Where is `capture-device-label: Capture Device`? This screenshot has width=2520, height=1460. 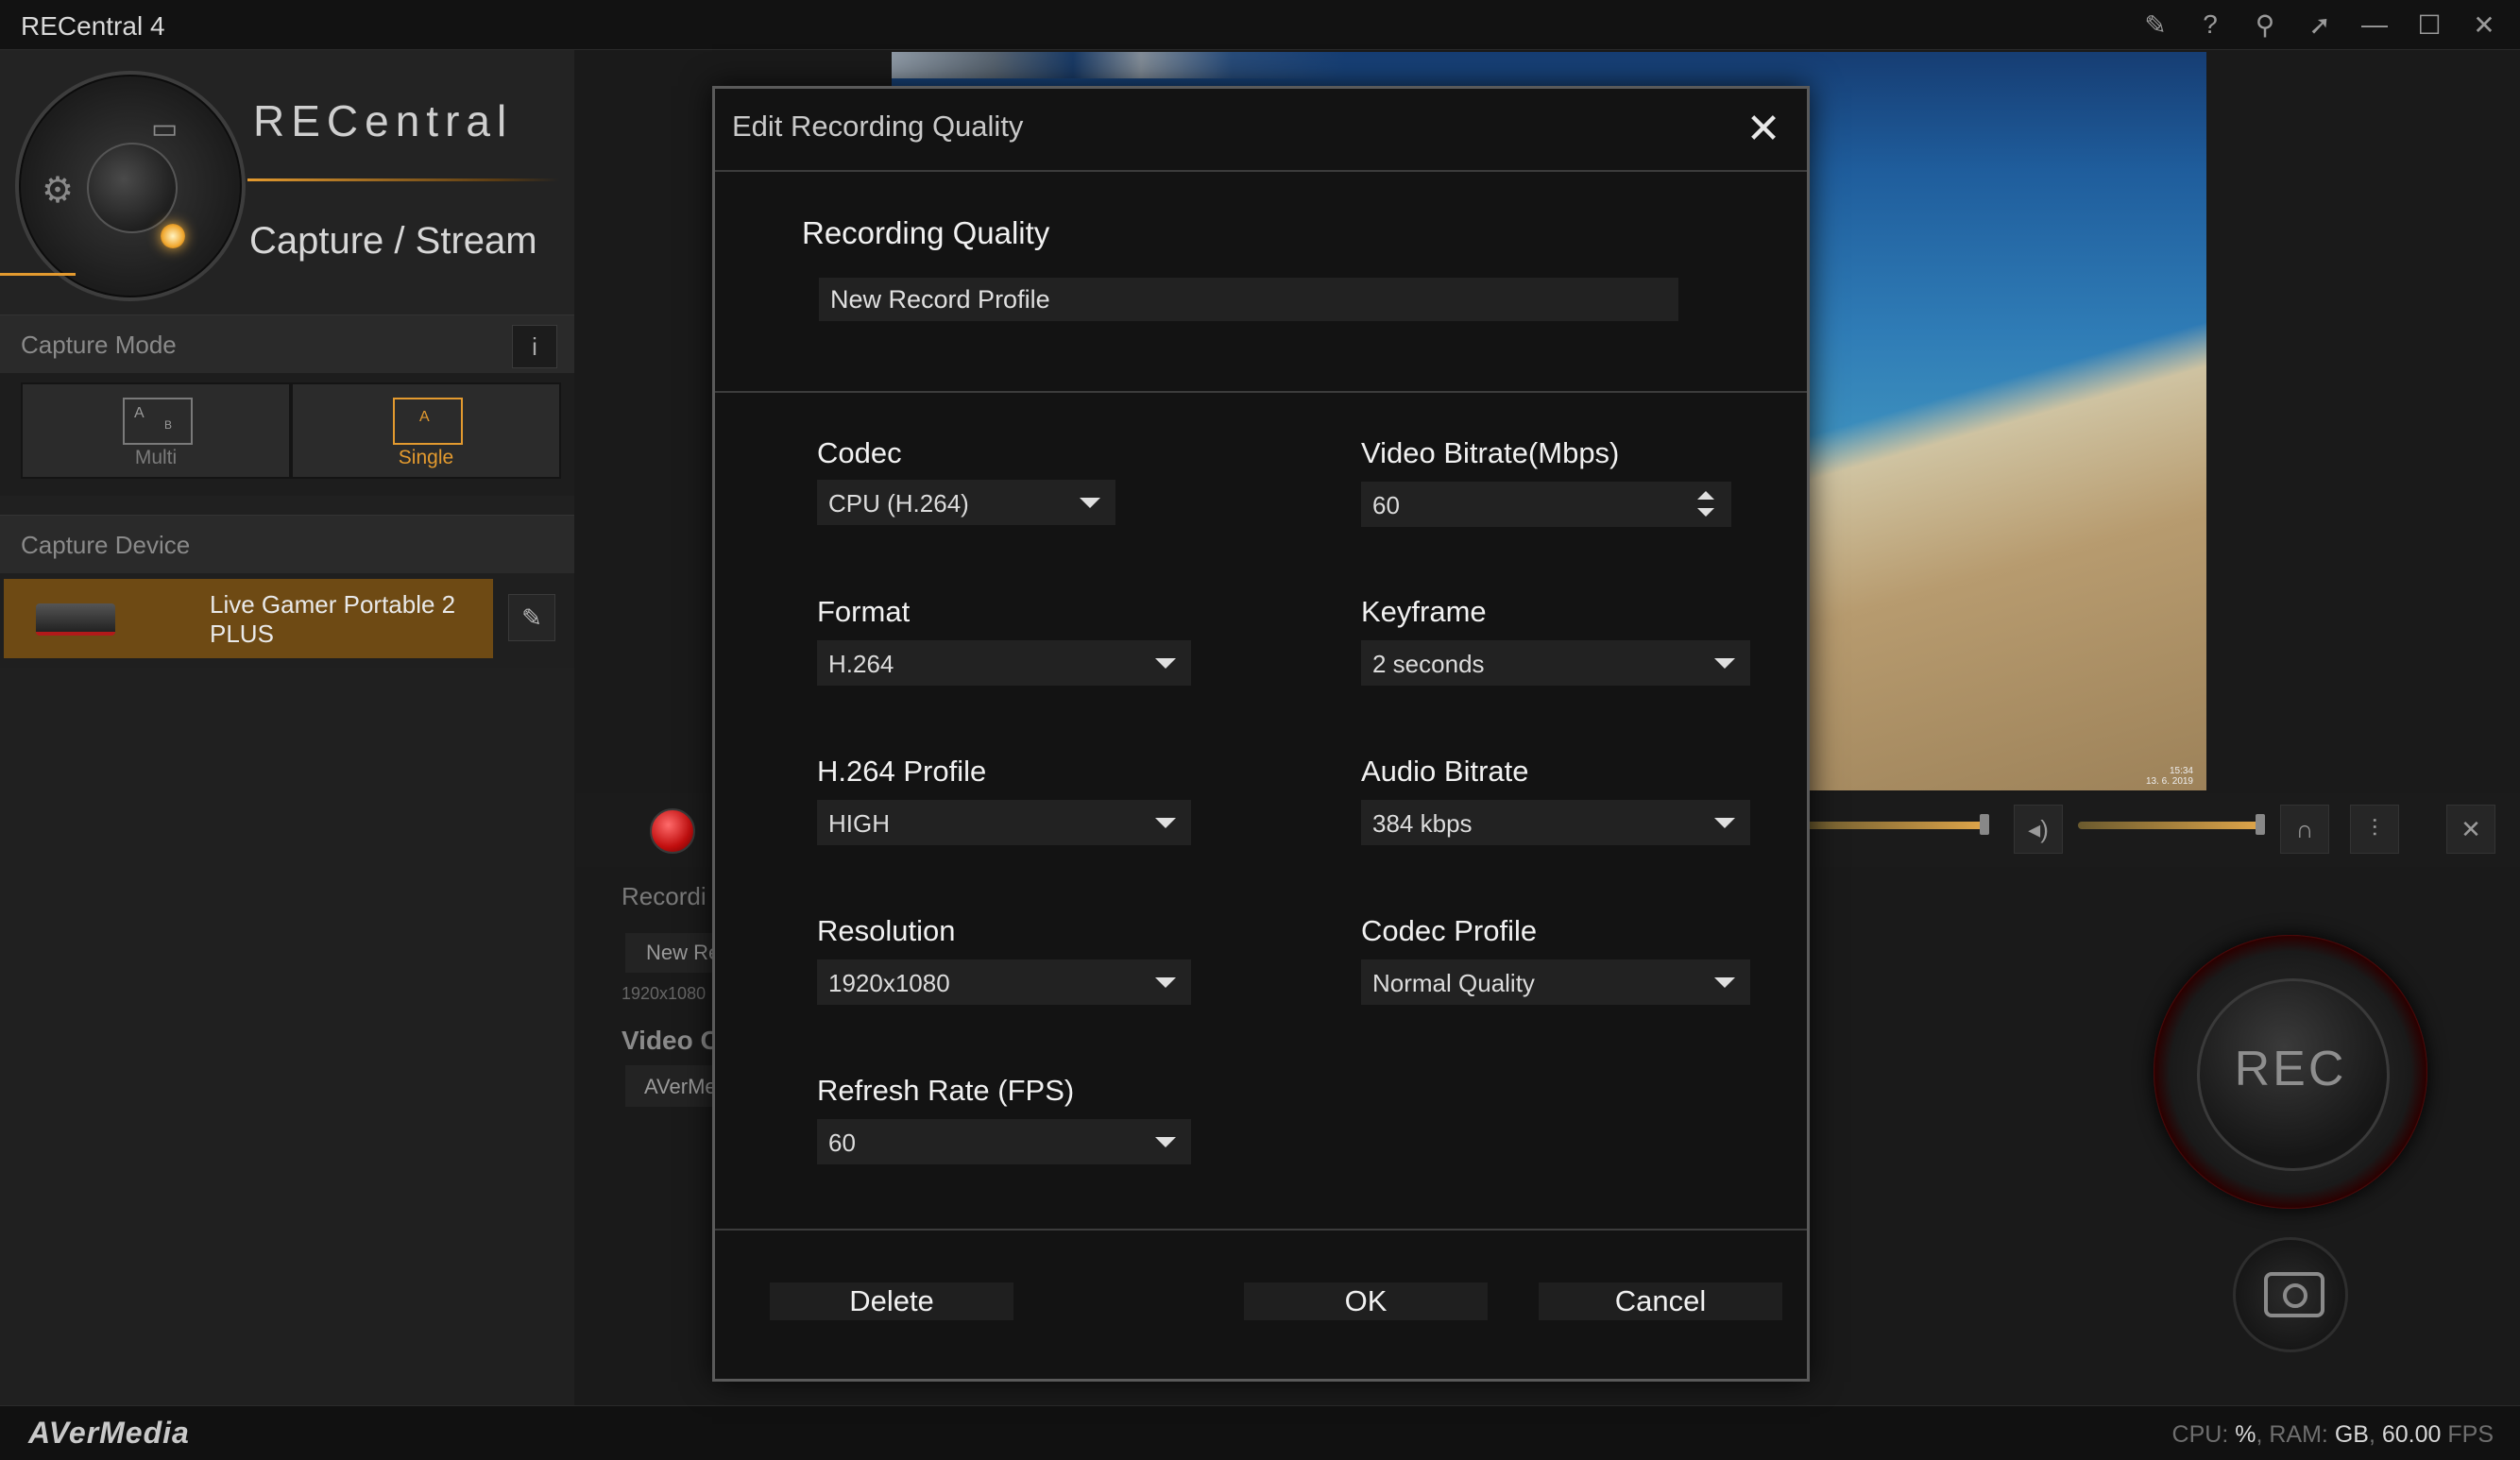
capture-device-label: Capture Device is located at coordinates (106, 545).